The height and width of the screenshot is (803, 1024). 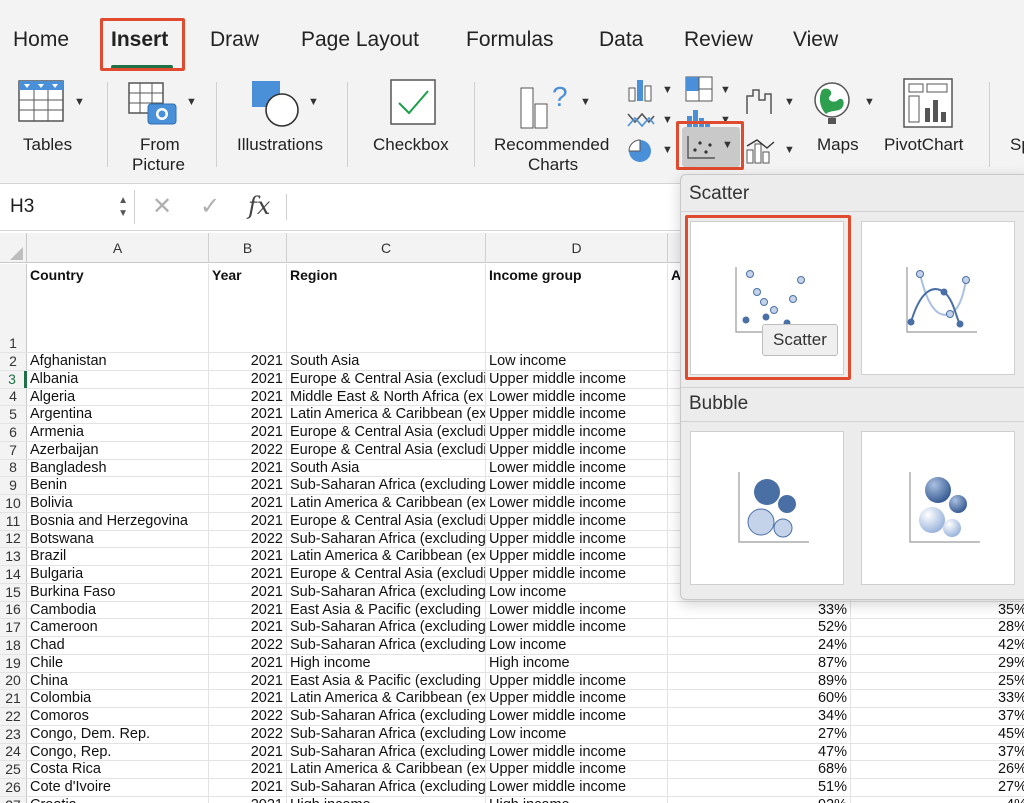 I want to click on line-chart-chevron-down-icon: ▼, so click(x=667, y=120).